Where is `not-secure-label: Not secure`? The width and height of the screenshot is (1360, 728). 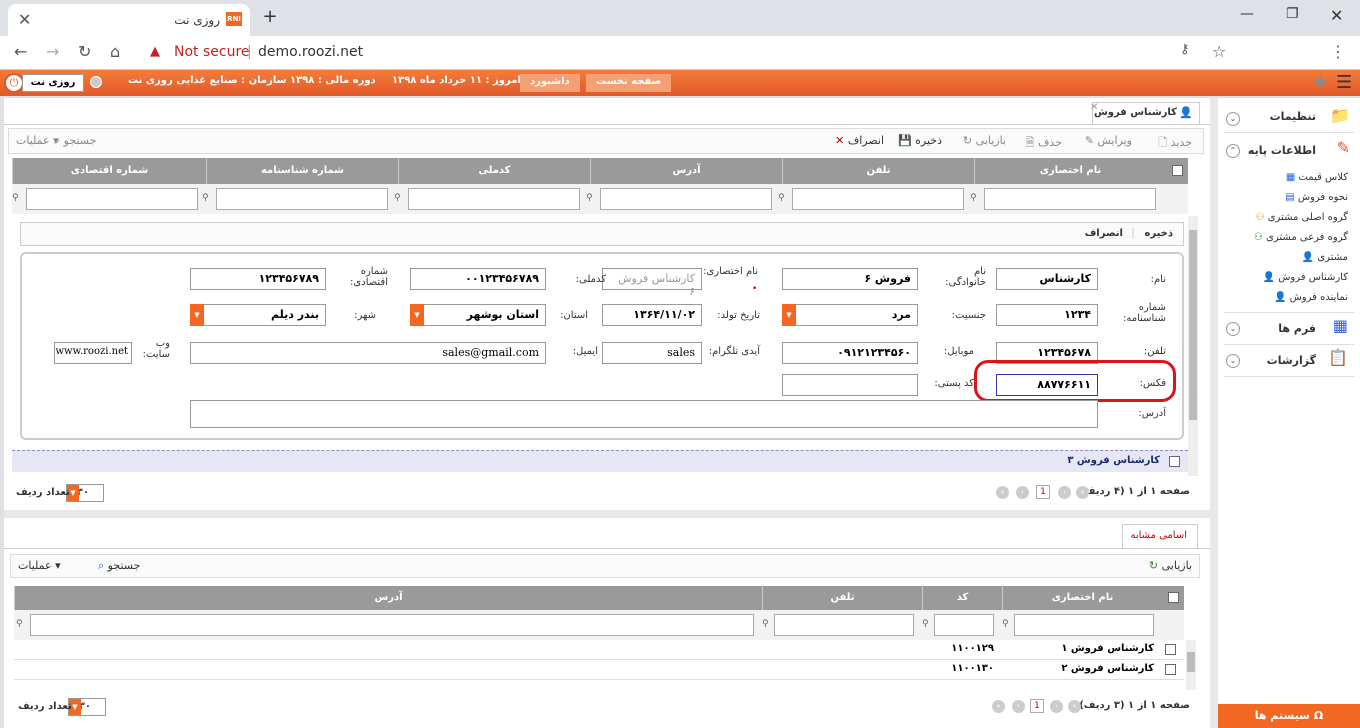 not-secure-label: Not secure is located at coordinates (212, 52).